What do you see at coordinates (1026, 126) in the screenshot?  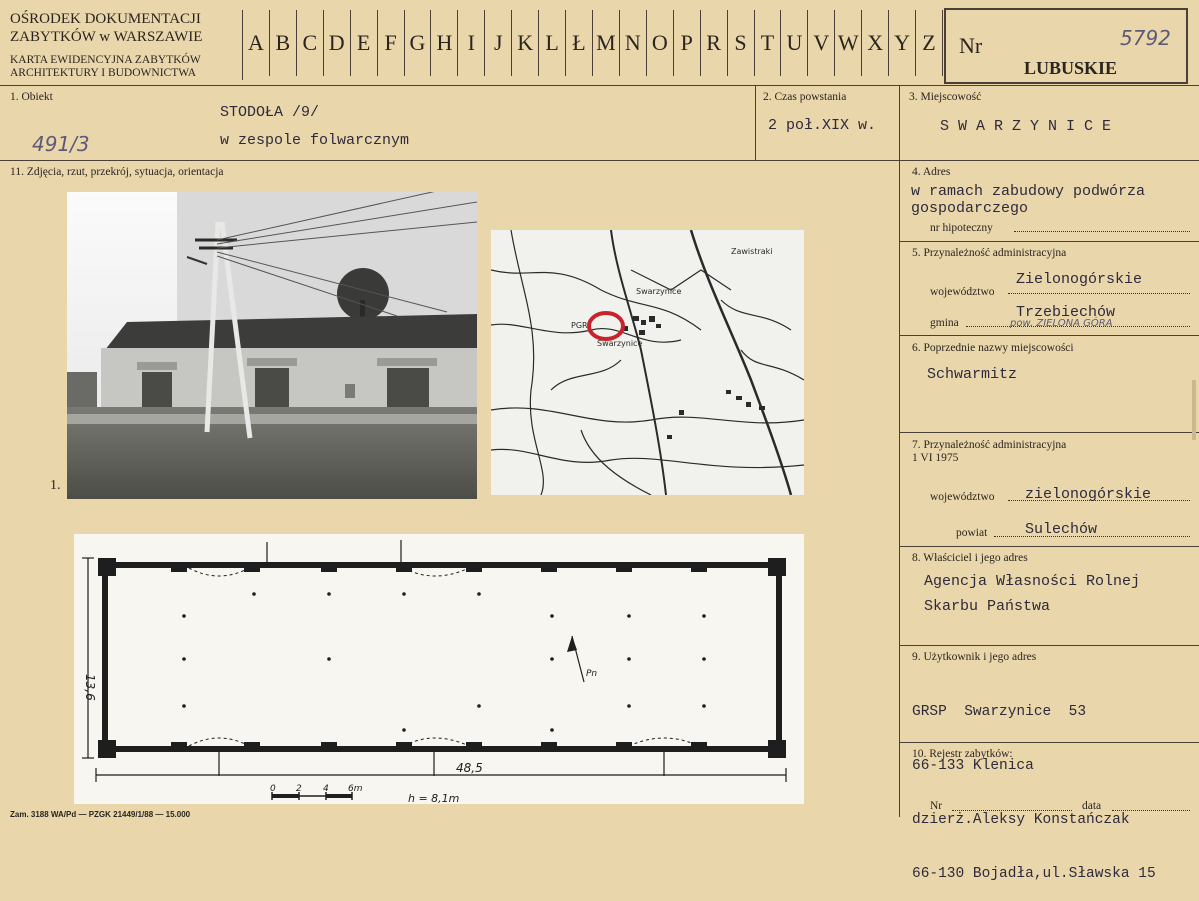 I see `miejscowosc-value: S W A R Z Y N I C E` at bounding box center [1026, 126].